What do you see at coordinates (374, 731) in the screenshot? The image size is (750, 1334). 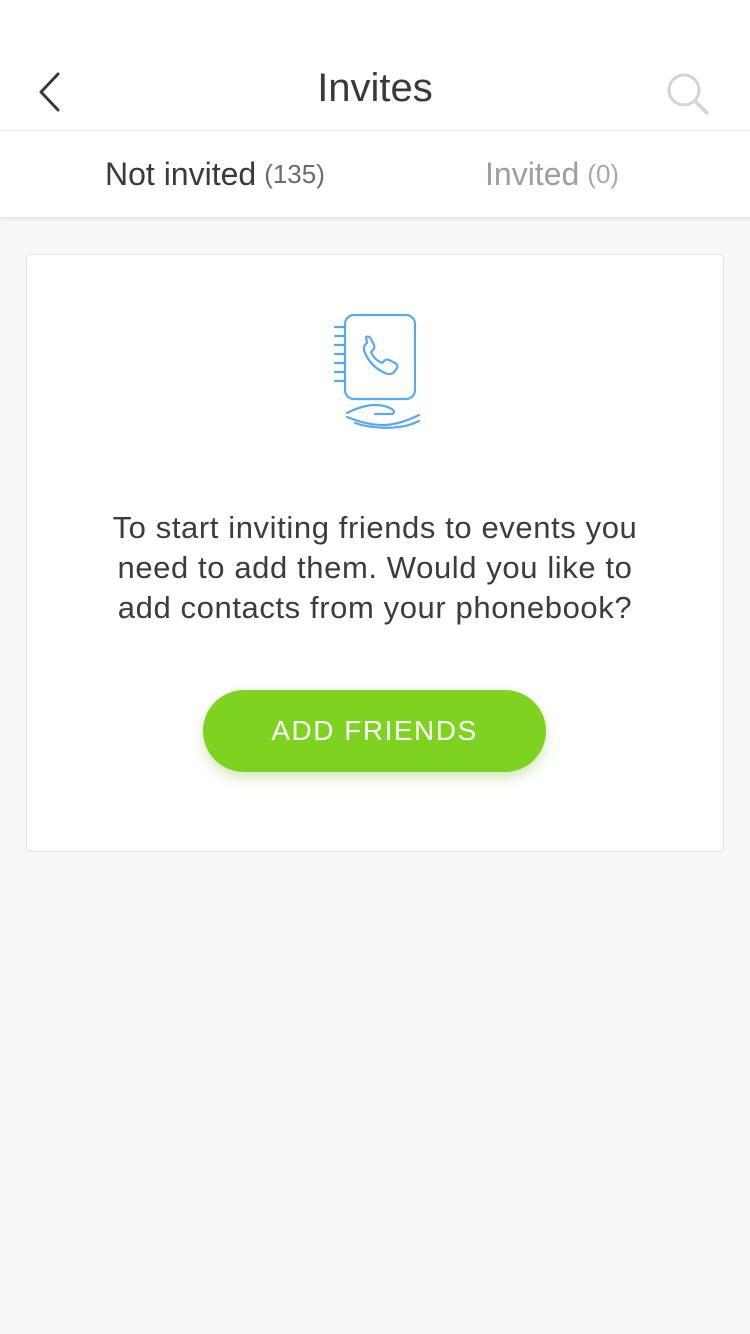 I see `add-friends-button: ADD FRIENDS` at bounding box center [374, 731].